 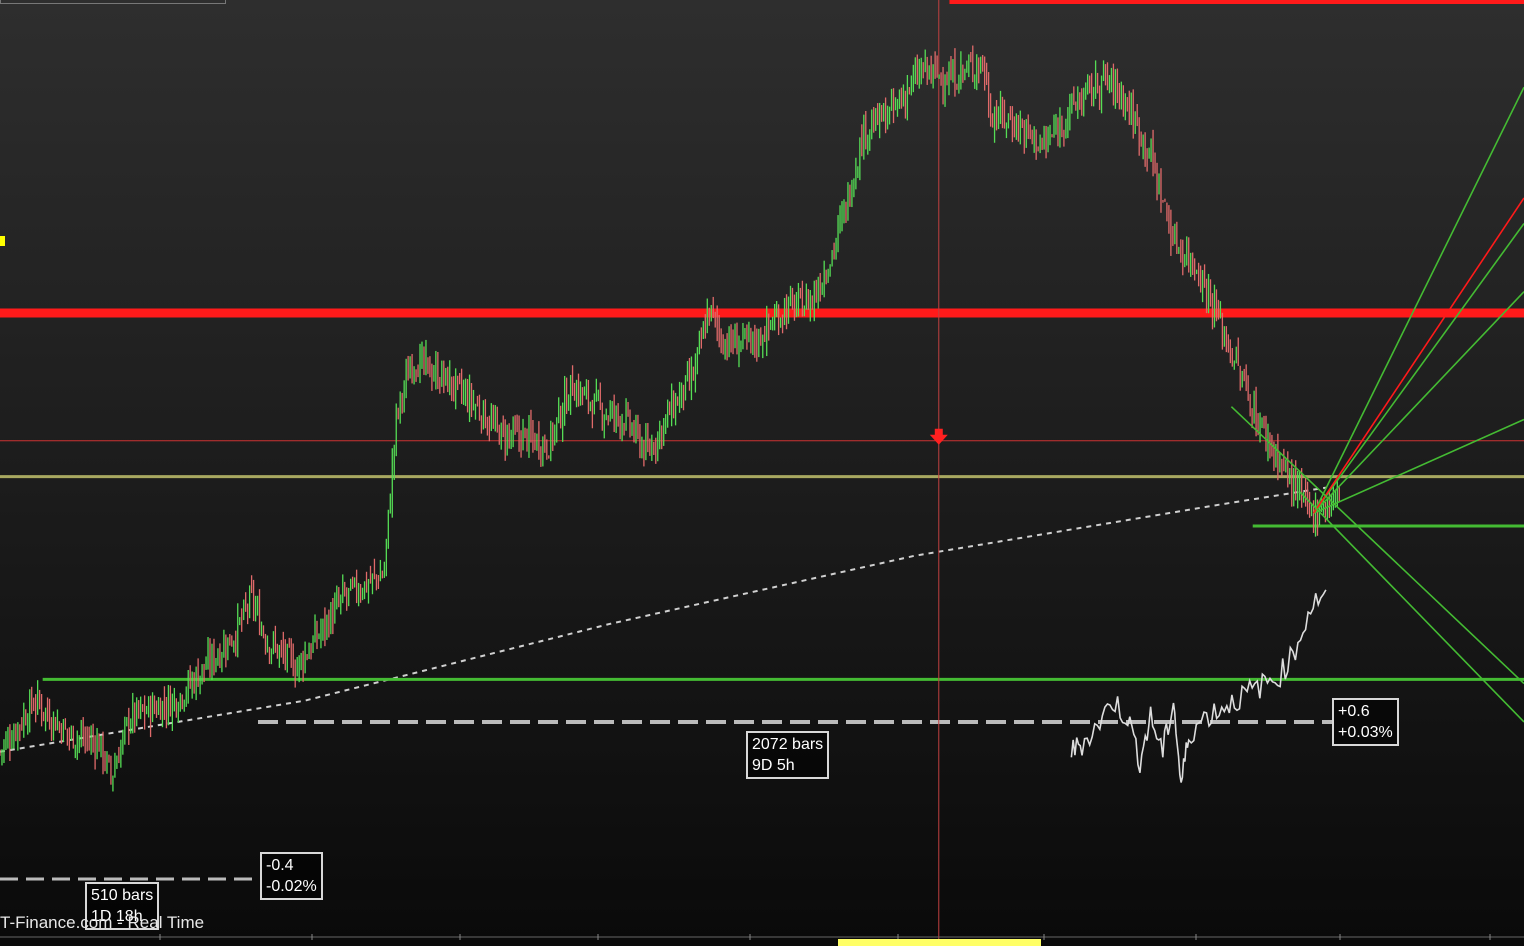 I want to click on measure-right-change: +0.6, so click(x=1354, y=711).